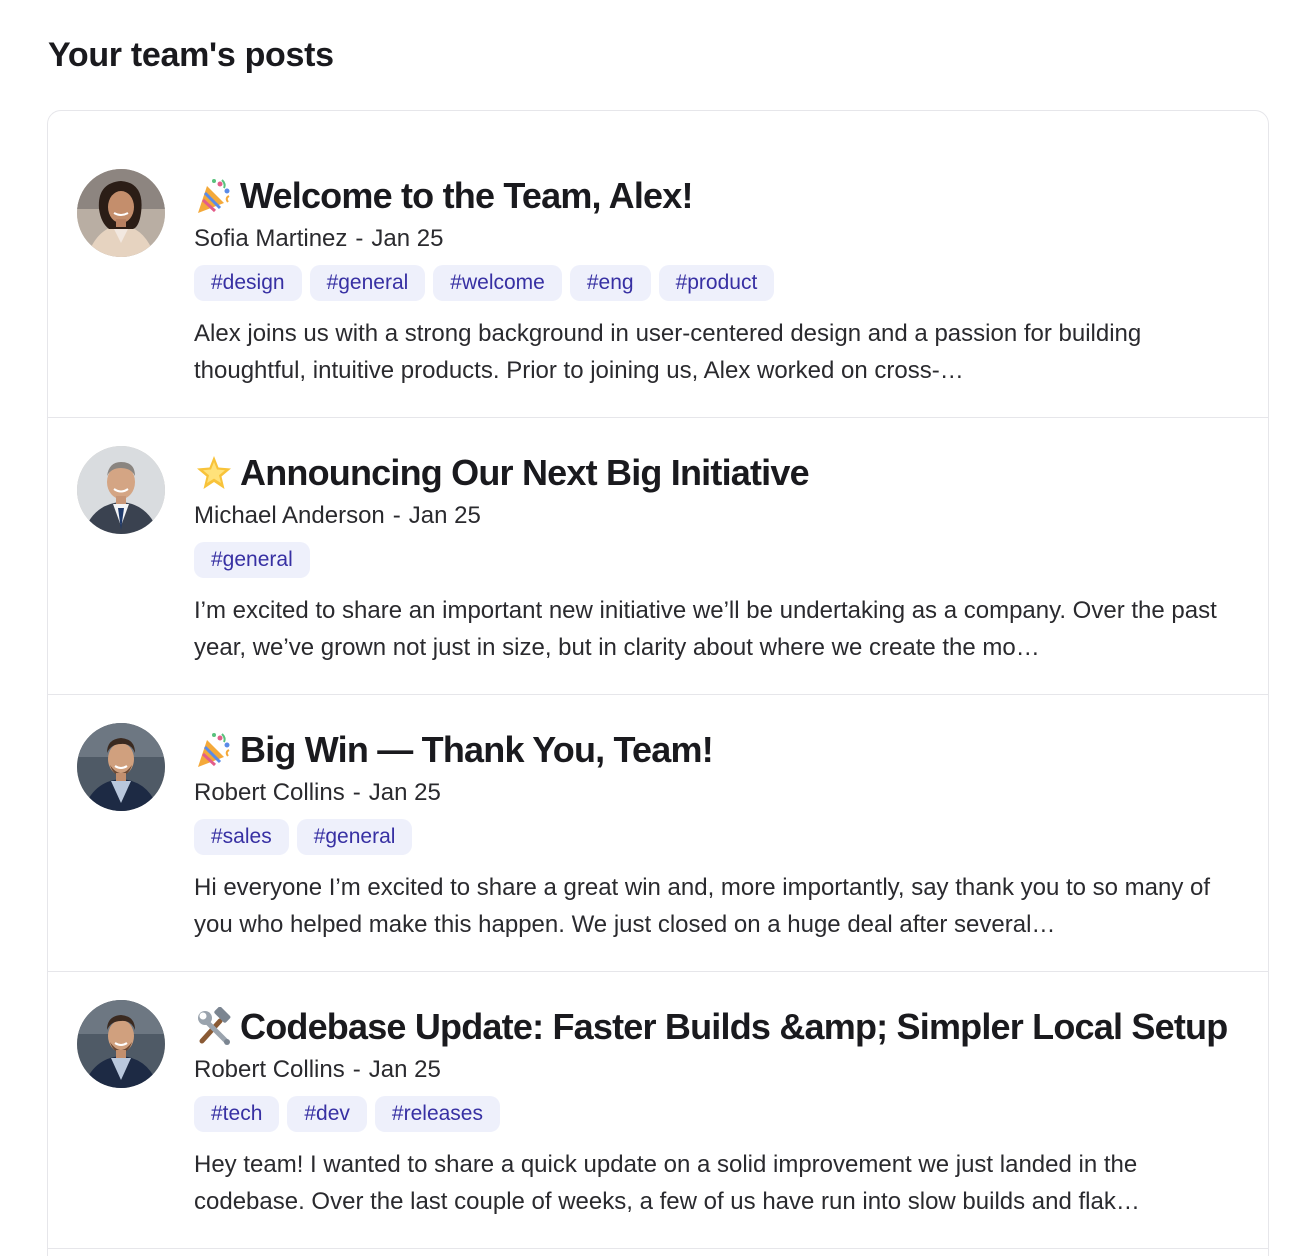 The width and height of the screenshot is (1308, 1256). Describe the element at coordinates (214, 1027) in the screenshot. I see `hammer-and-wrench-icon` at that location.